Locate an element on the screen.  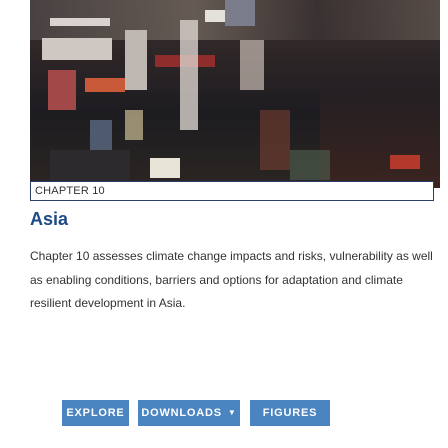
figures-button: FIGURES is located at coordinates (290, 413).